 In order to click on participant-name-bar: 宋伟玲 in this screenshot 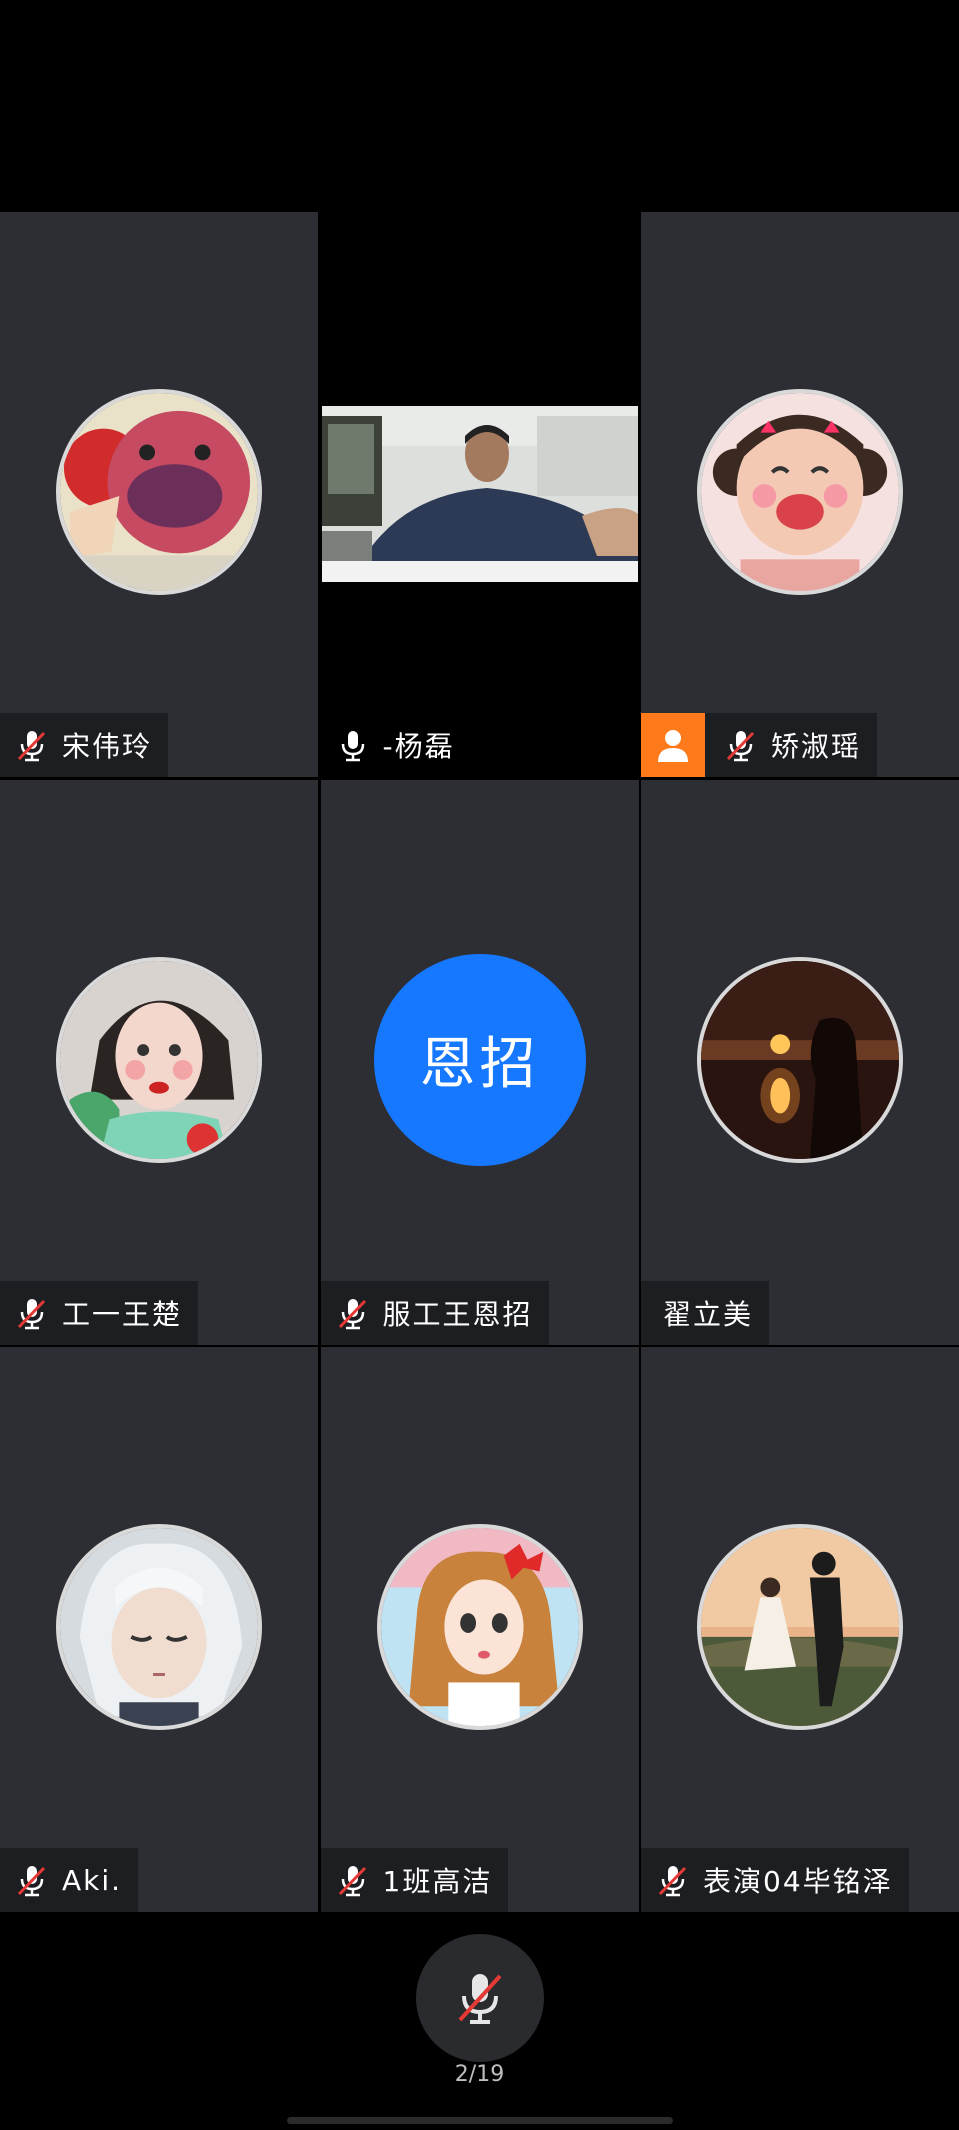, I will do `click(84, 745)`.